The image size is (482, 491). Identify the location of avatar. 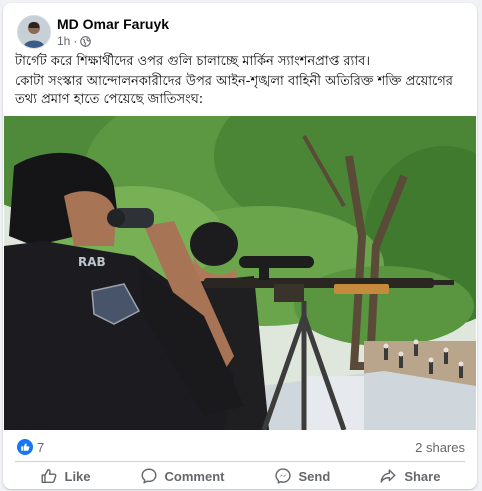
(34, 32).